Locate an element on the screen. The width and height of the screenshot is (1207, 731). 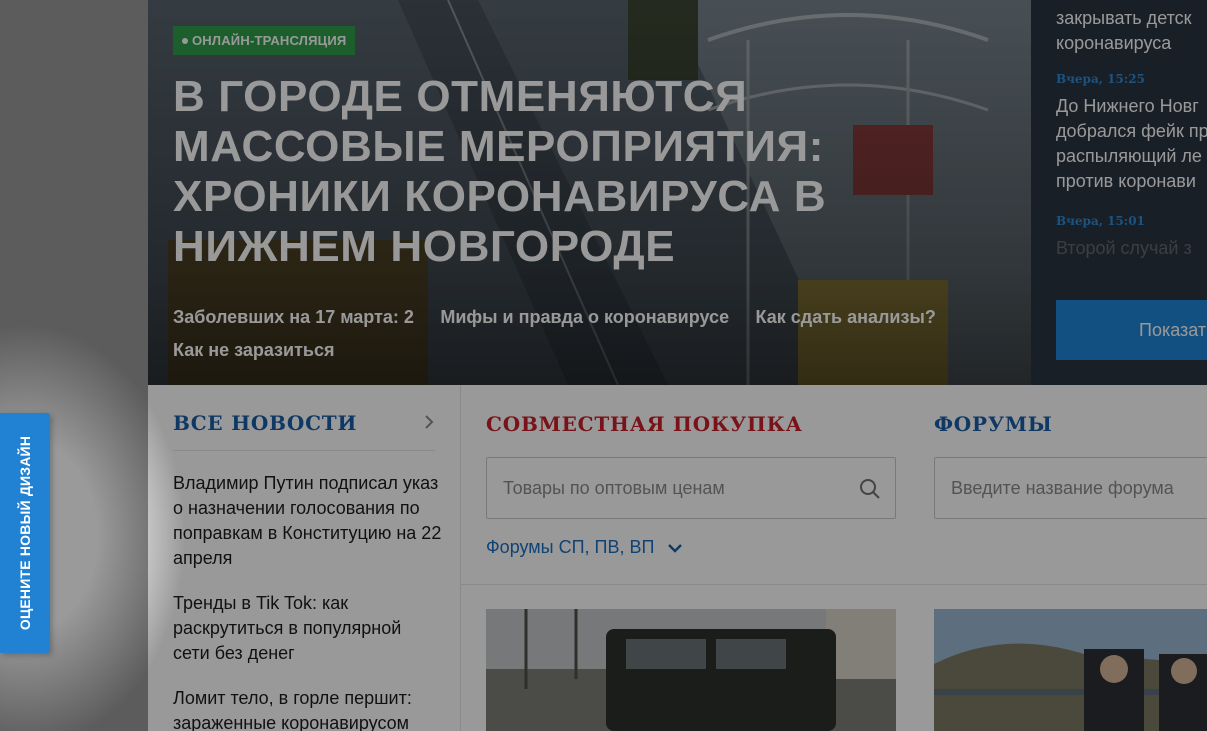
forum-search-box is located at coordinates (1070, 488).